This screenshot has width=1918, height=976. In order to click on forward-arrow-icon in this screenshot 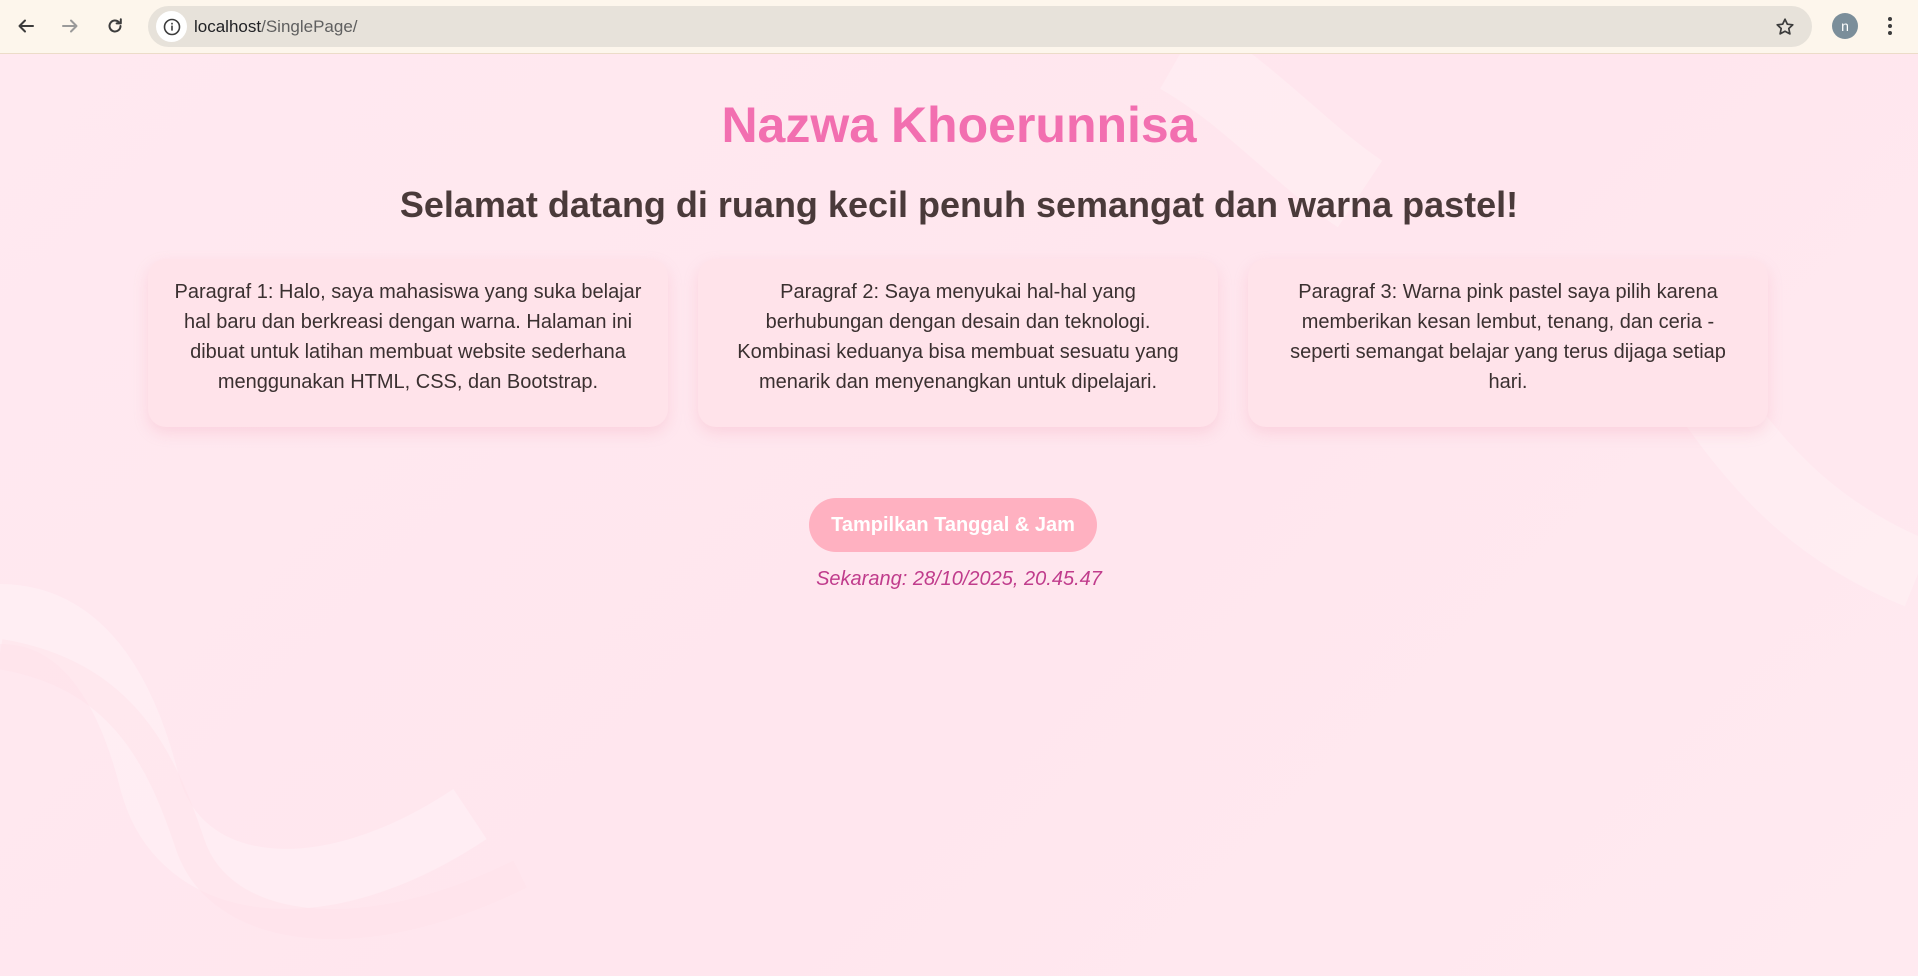, I will do `click(70, 26)`.